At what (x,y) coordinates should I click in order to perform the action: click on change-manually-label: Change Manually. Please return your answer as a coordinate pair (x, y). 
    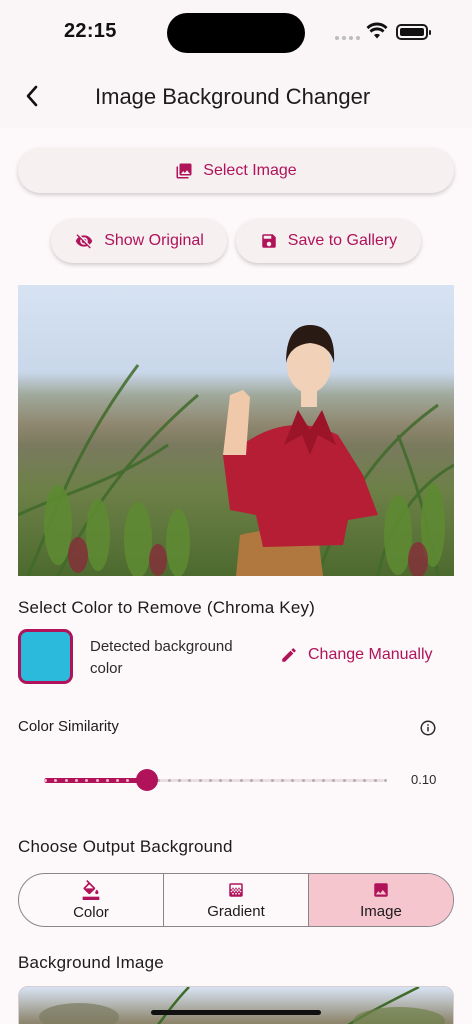
    Looking at the image, I should click on (370, 654).